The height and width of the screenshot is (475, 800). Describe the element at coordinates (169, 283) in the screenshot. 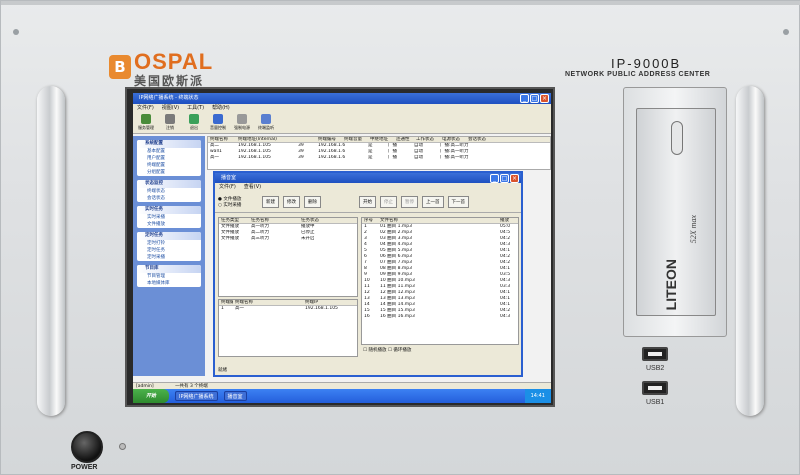

I see `sidebar-item: 本地媒体库` at that location.